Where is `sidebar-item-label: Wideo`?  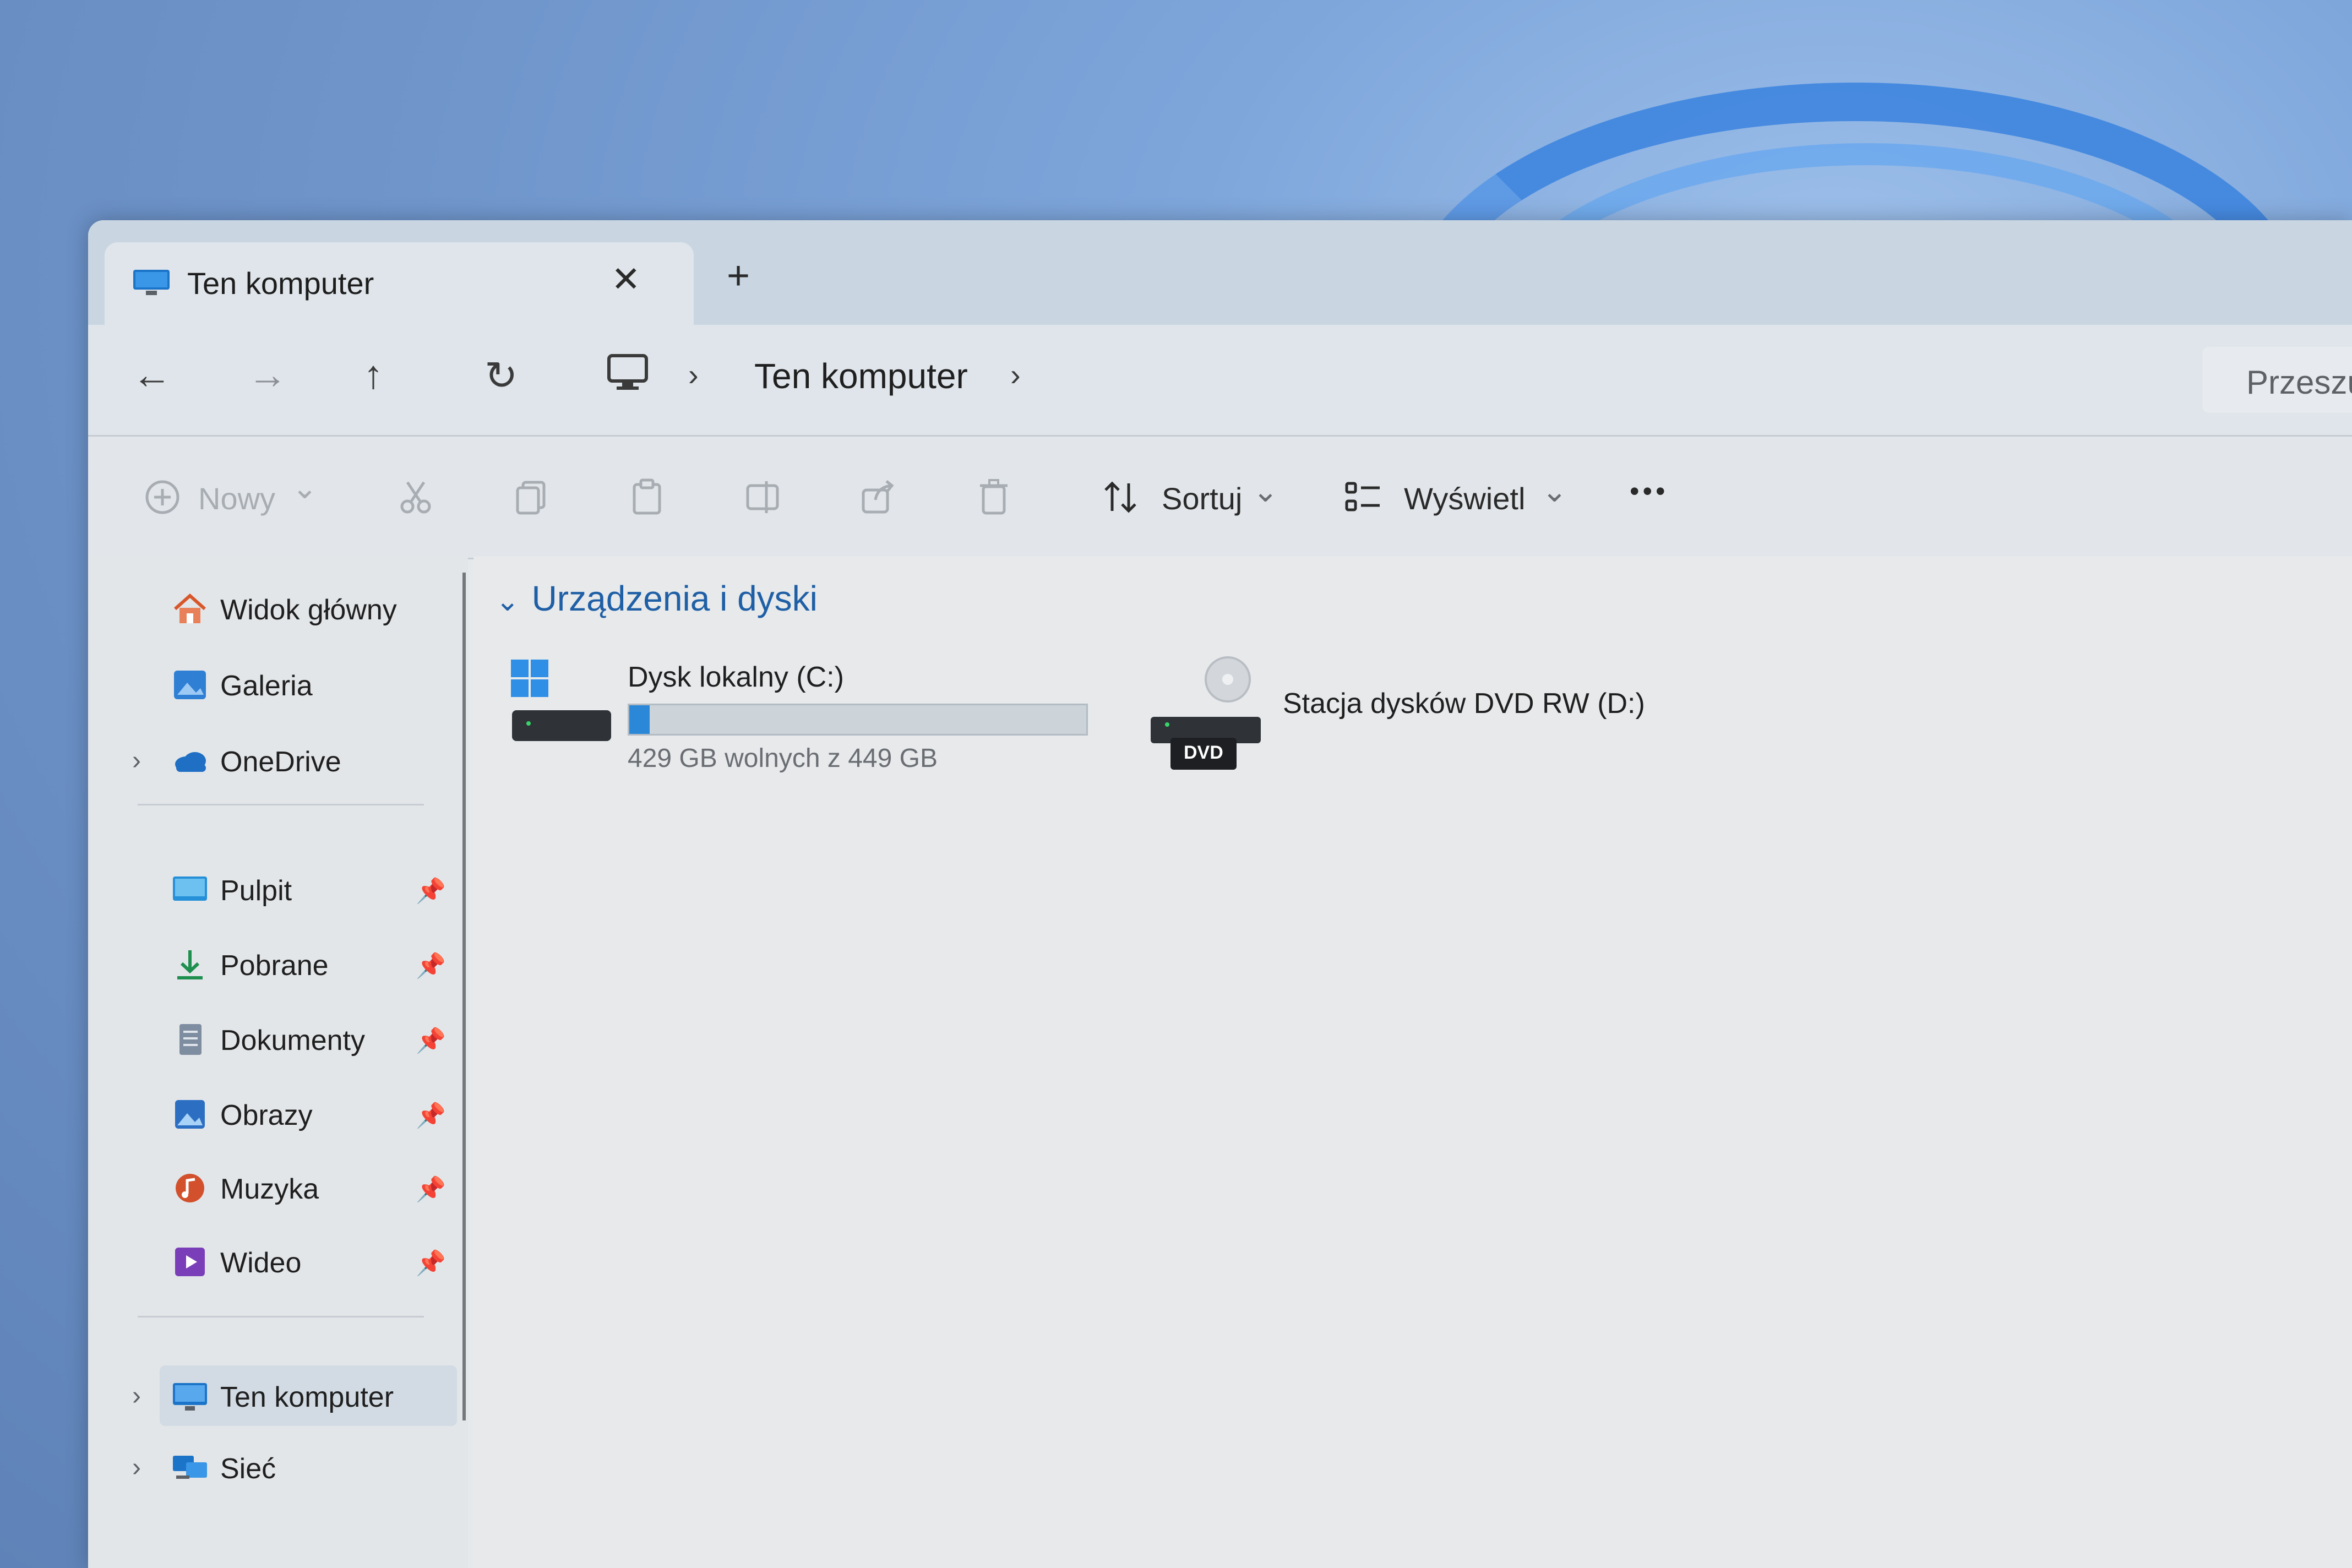 sidebar-item-label: Wideo is located at coordinates (261, 1263).